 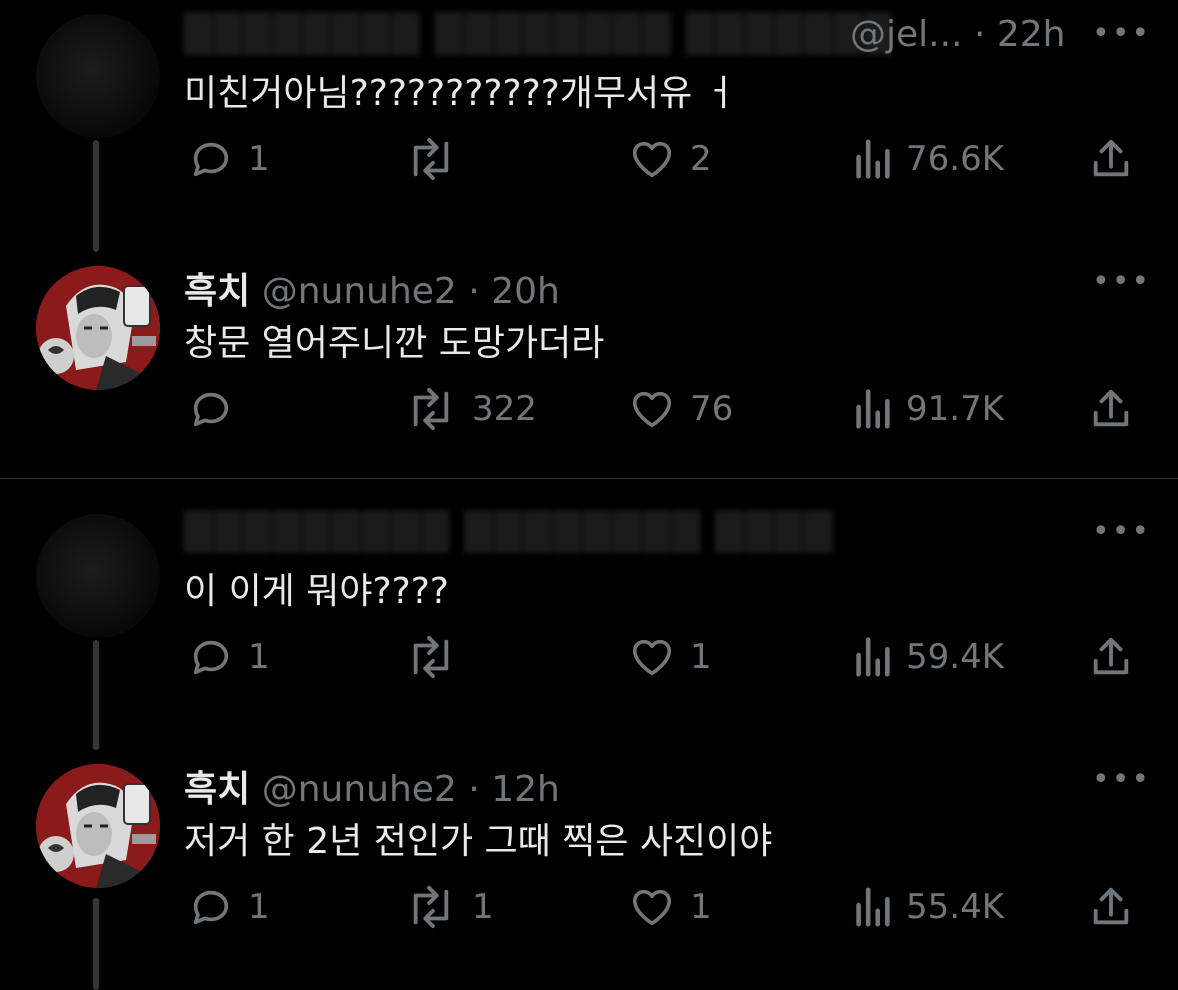 What do you see at coordinates (955, 907) in the screenshot?
I see `views-count: 55.4K` at bounding box center [955, 907].